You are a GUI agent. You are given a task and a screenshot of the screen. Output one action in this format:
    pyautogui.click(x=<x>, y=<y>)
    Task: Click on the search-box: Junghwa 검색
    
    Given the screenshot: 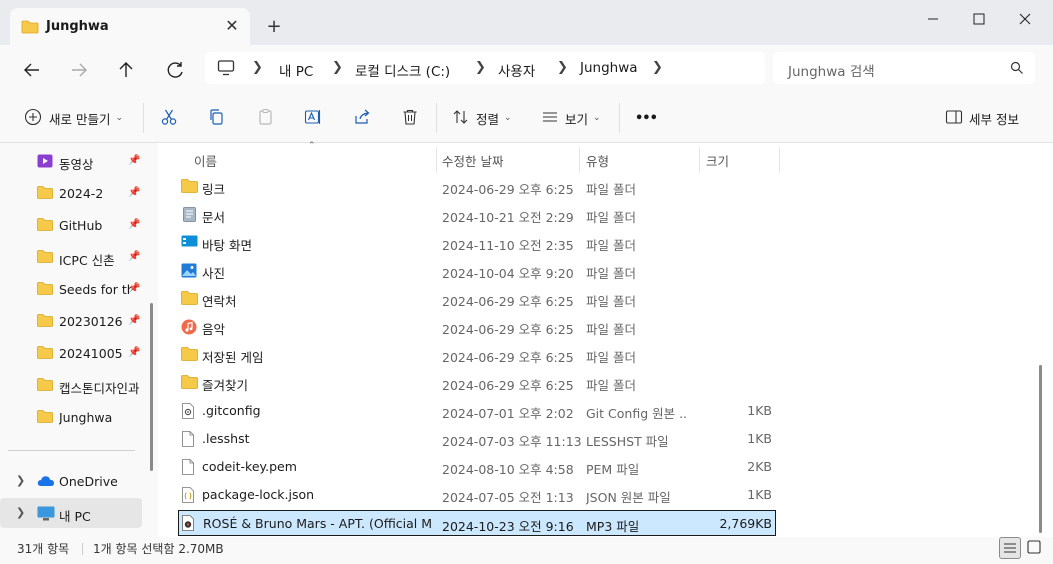 What is the action you would take?
    pyautogui.click(x=904, y=68)
    